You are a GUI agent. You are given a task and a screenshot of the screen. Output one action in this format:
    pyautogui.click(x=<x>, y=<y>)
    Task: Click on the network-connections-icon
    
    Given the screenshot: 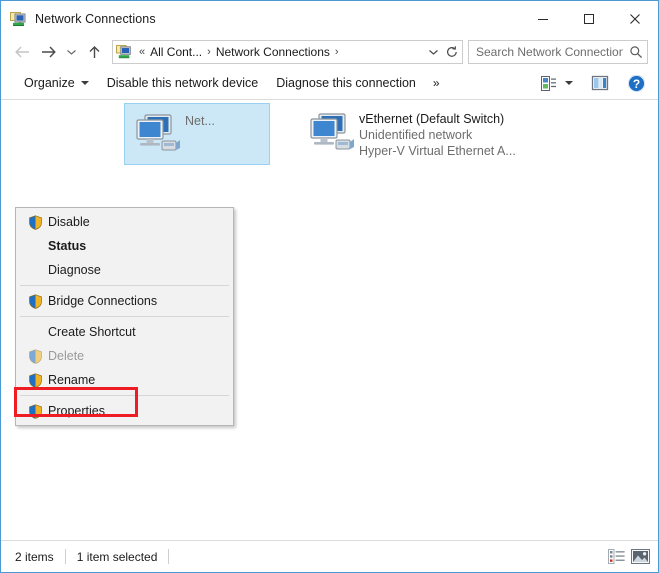 What is the action you would take?
    pyautogui.click(x=18, y=19)
    